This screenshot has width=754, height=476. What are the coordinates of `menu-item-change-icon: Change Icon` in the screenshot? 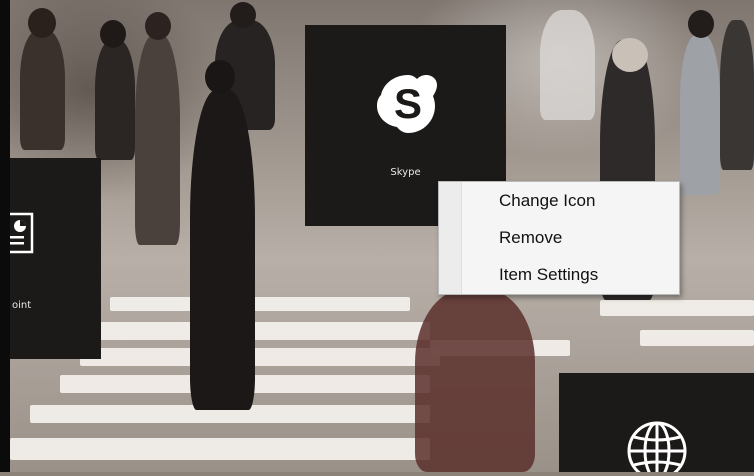 It's located at (547, 201).